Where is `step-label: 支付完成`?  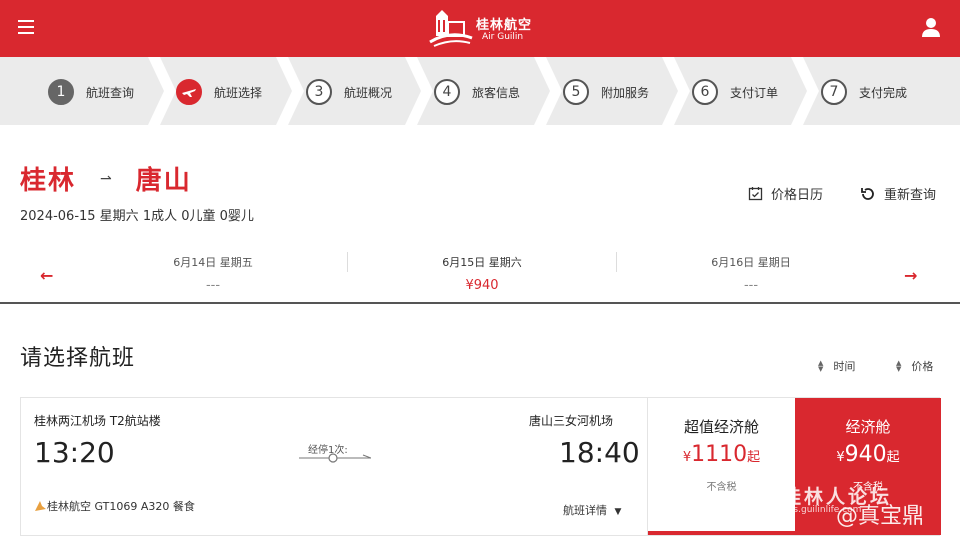 step-label: 支付完成 is located at coordinates (883, 92).